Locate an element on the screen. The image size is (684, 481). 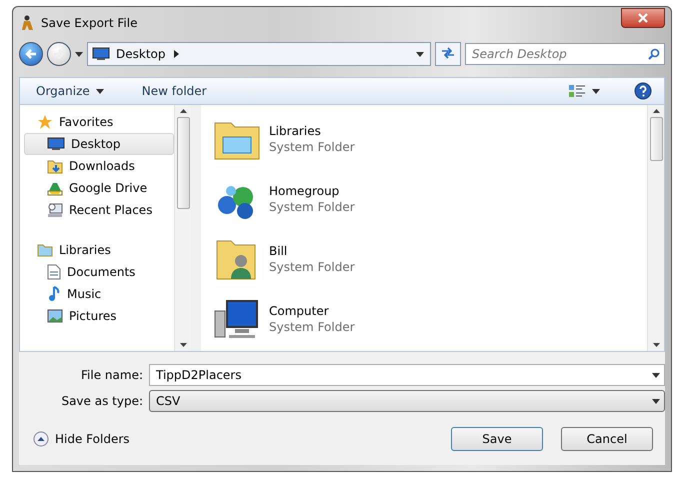
close-icon is located at coordinates (643, 18).